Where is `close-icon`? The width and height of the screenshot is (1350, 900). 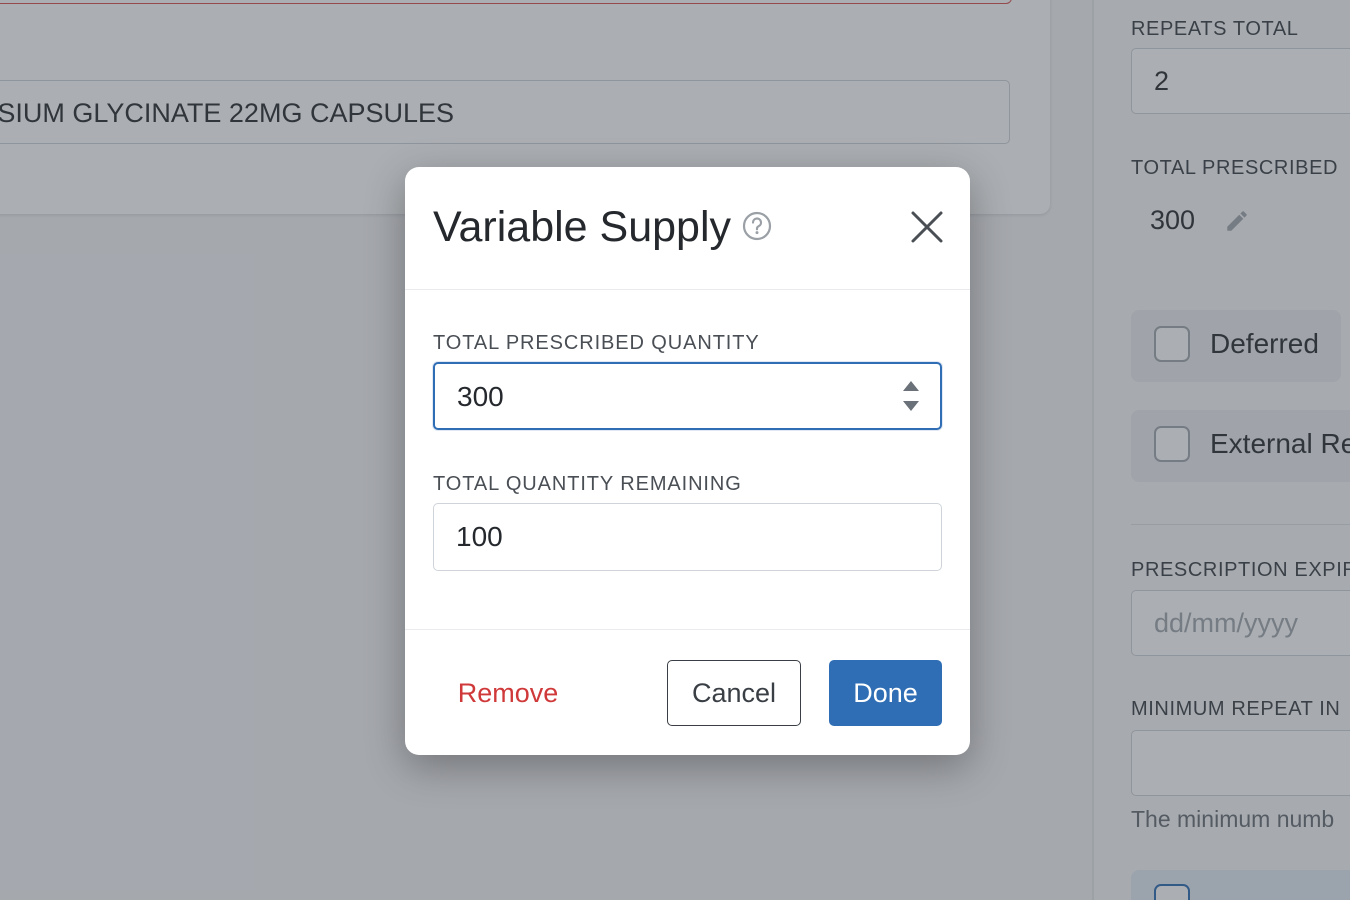
close-icon is located at coordinates (927, 227).